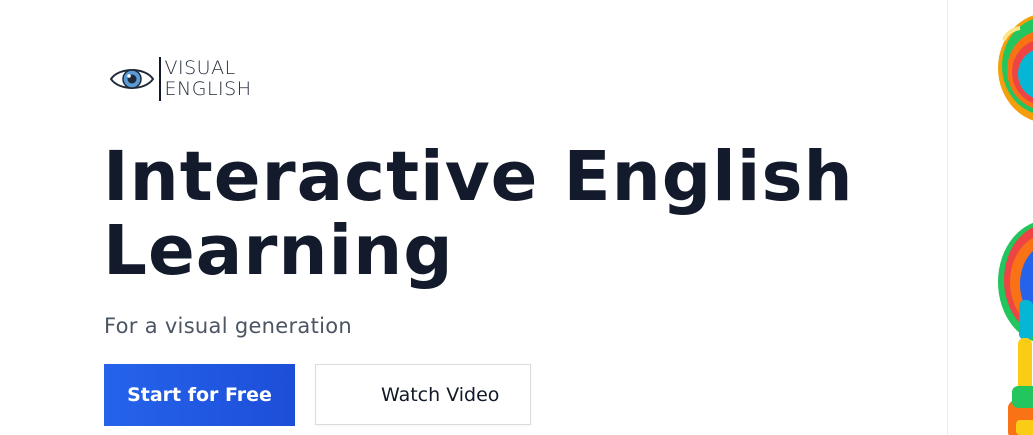  What do you see at coordinates (990, 217) in the screenshot?
I see `decorative-art` at bounding box center [990, 217].